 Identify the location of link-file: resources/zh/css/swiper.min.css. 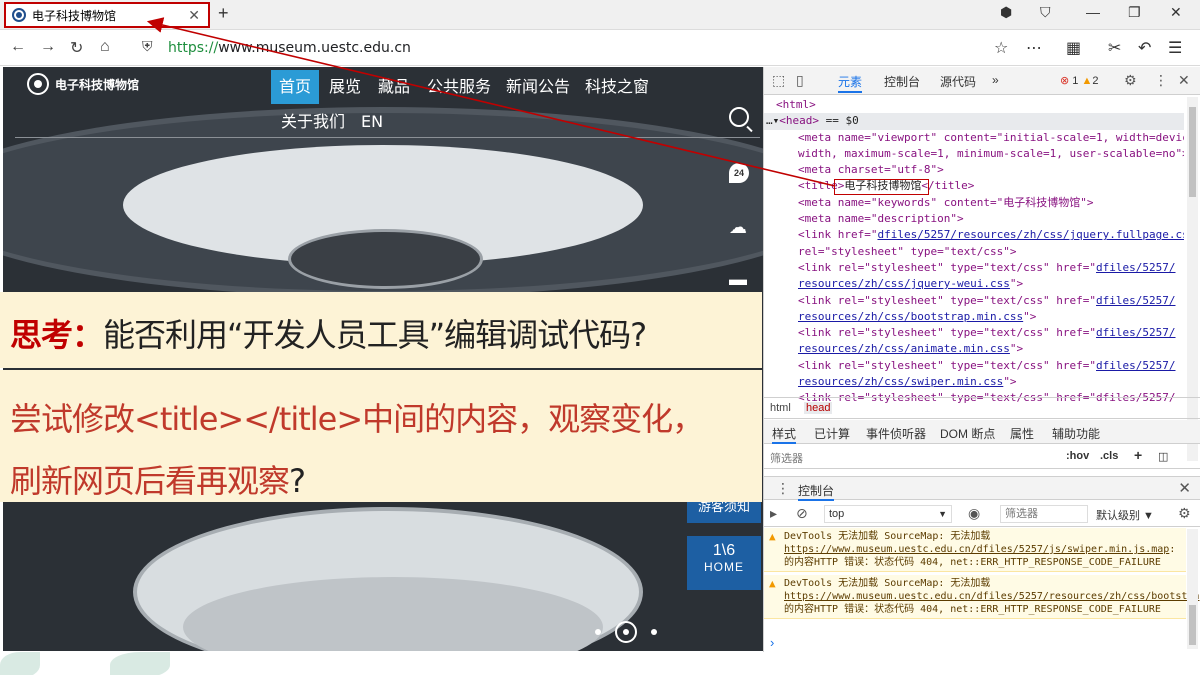
(900, 381).